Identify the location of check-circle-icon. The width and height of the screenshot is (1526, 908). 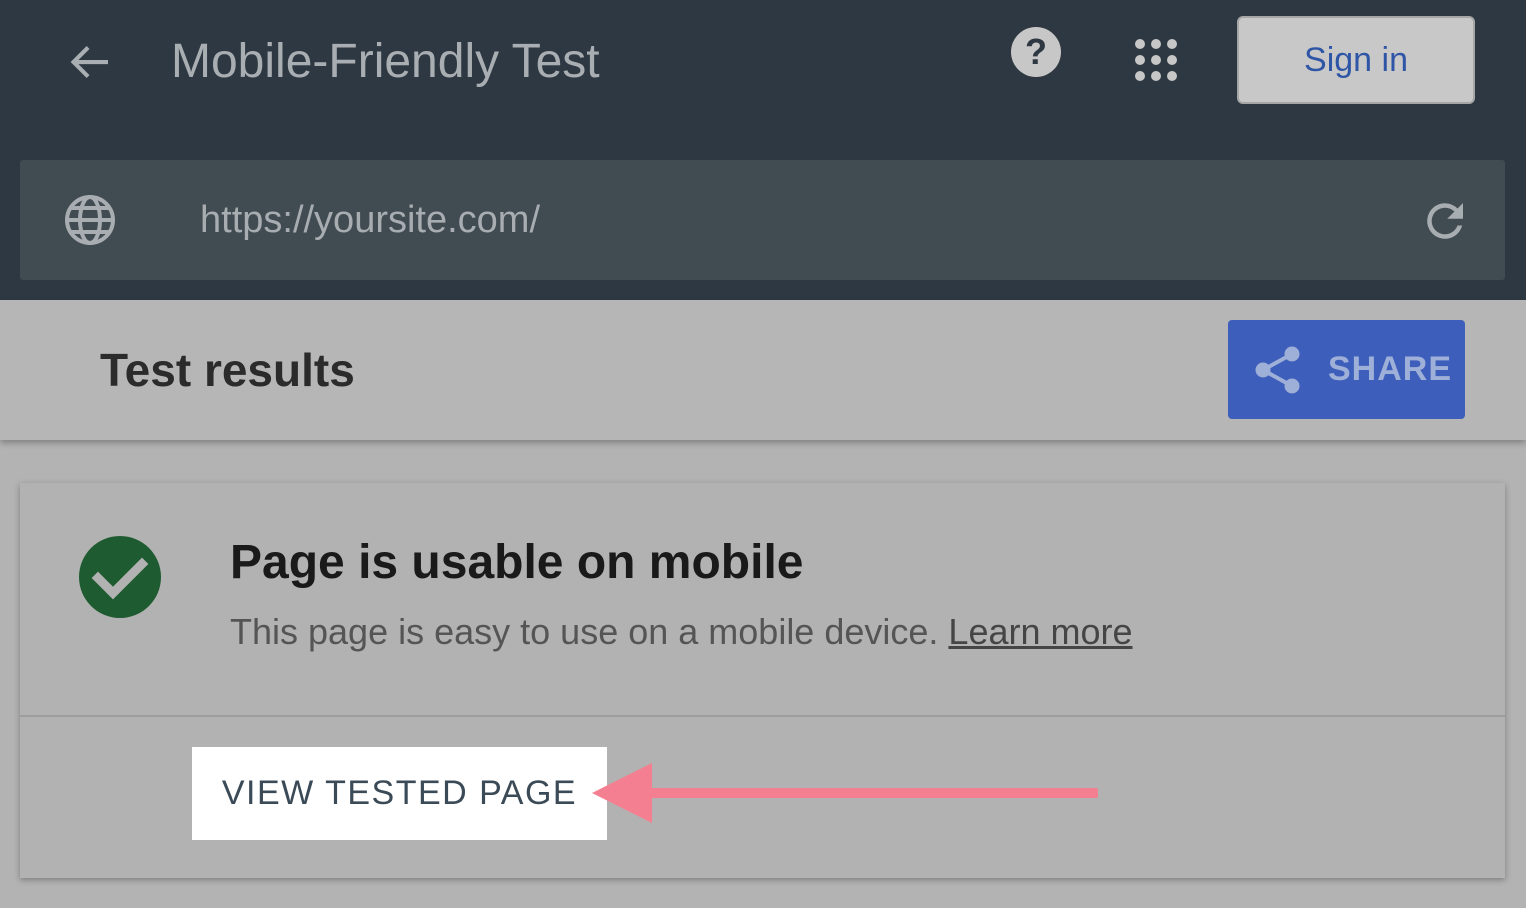
(120, 577).